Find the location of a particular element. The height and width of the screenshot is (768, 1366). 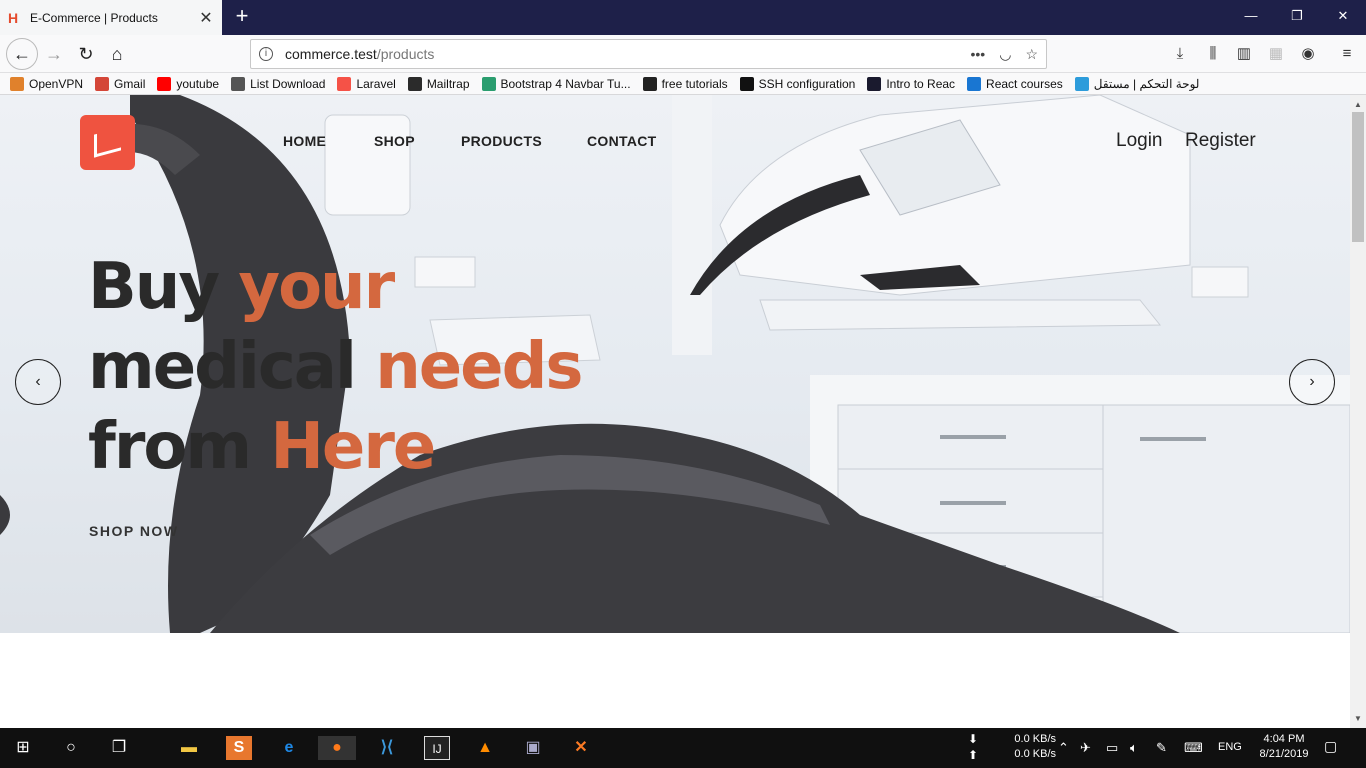

bookmark-item: List Download is located at coordinates (278, 83).